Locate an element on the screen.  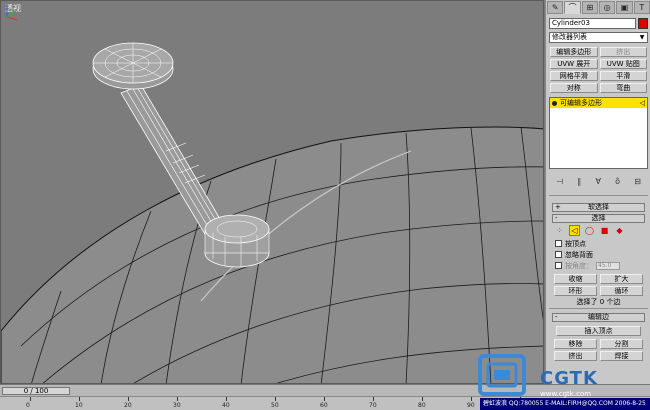
plus-icon: + is located at coordinates (558, 207).